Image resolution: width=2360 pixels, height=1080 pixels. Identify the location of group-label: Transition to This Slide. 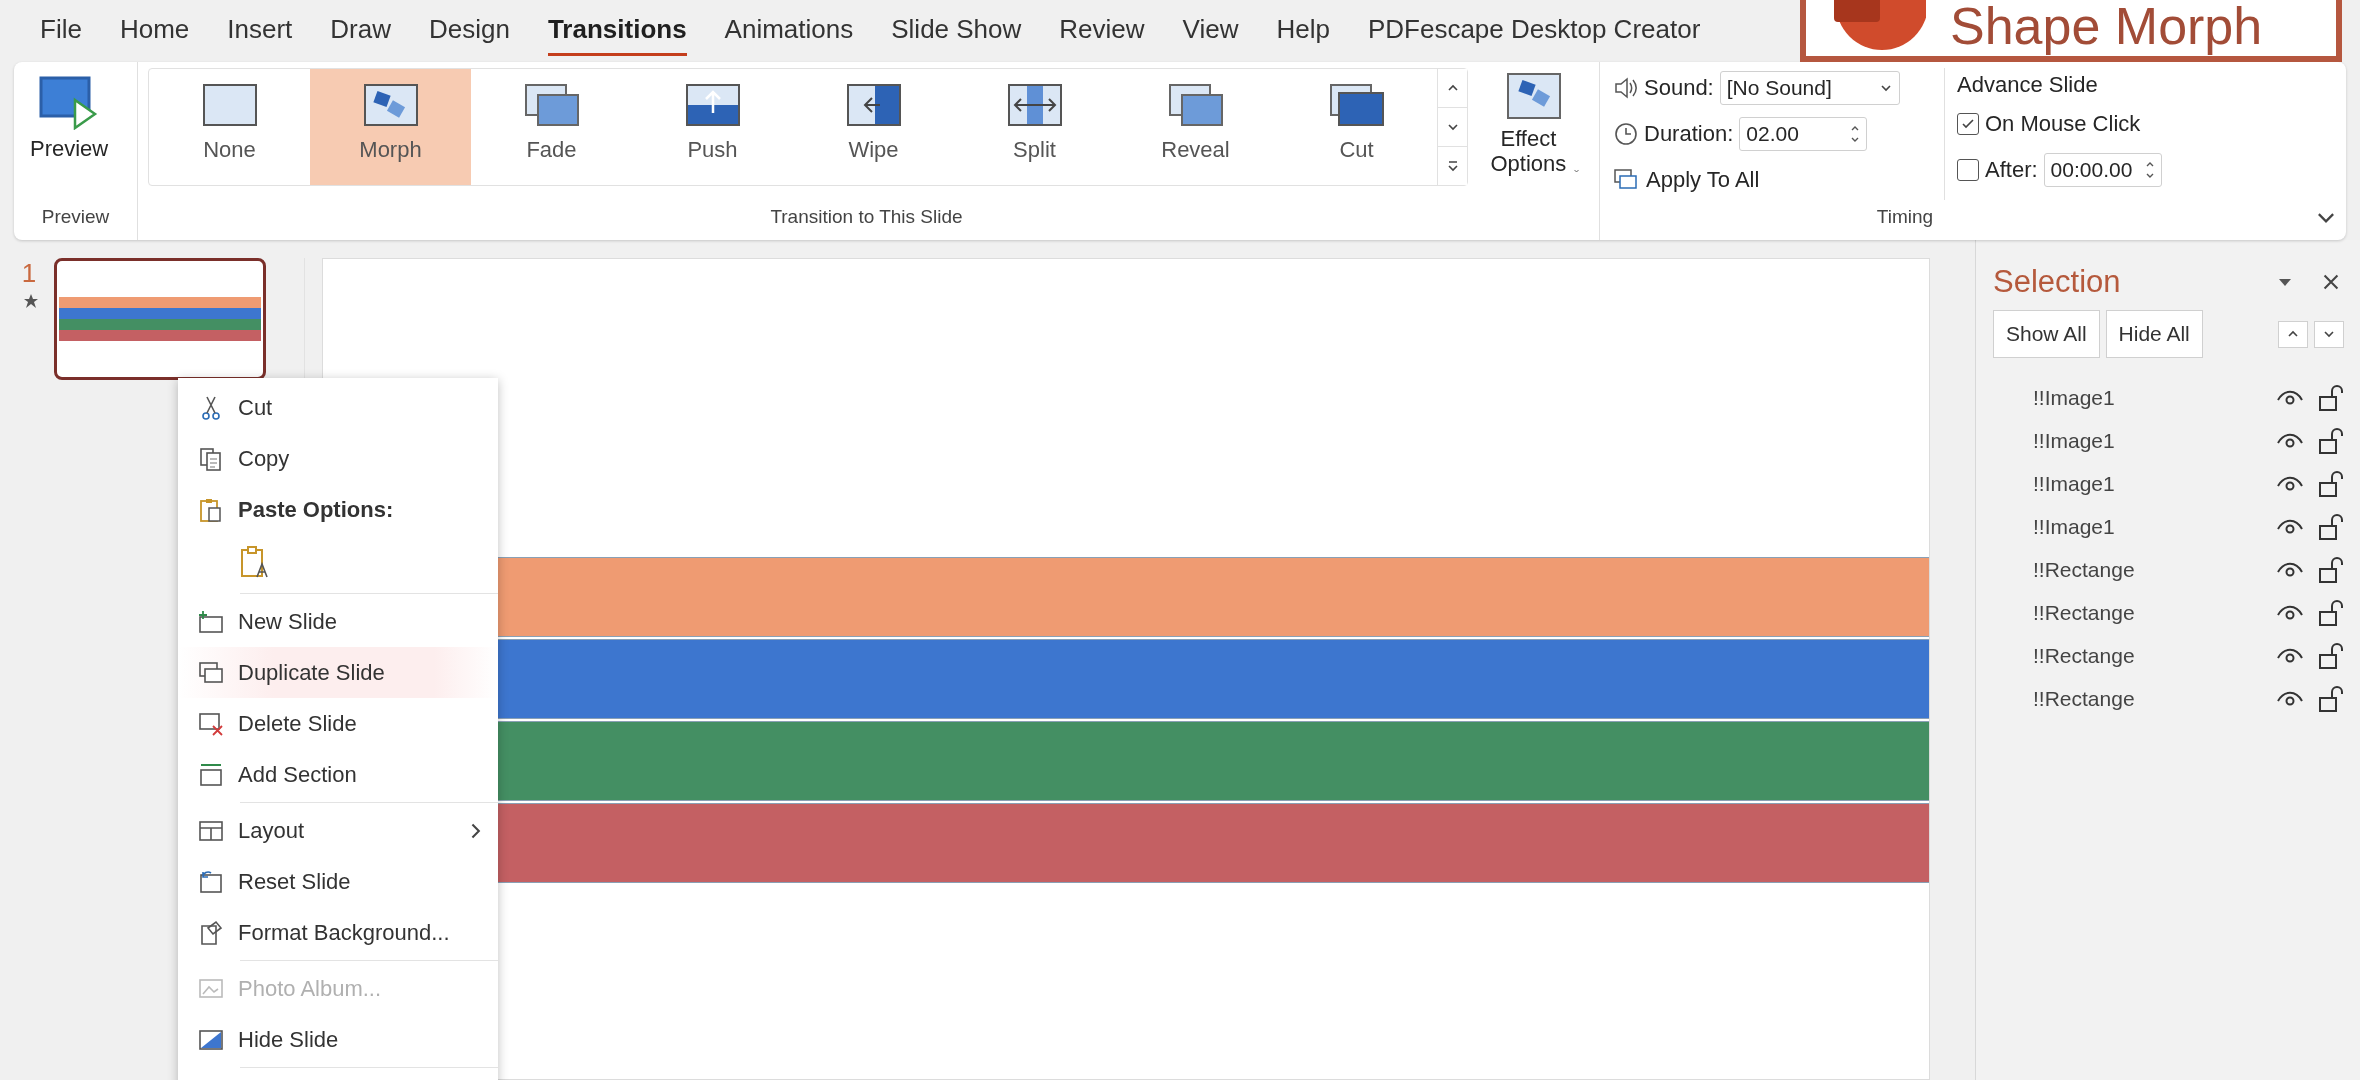
(866, 217).